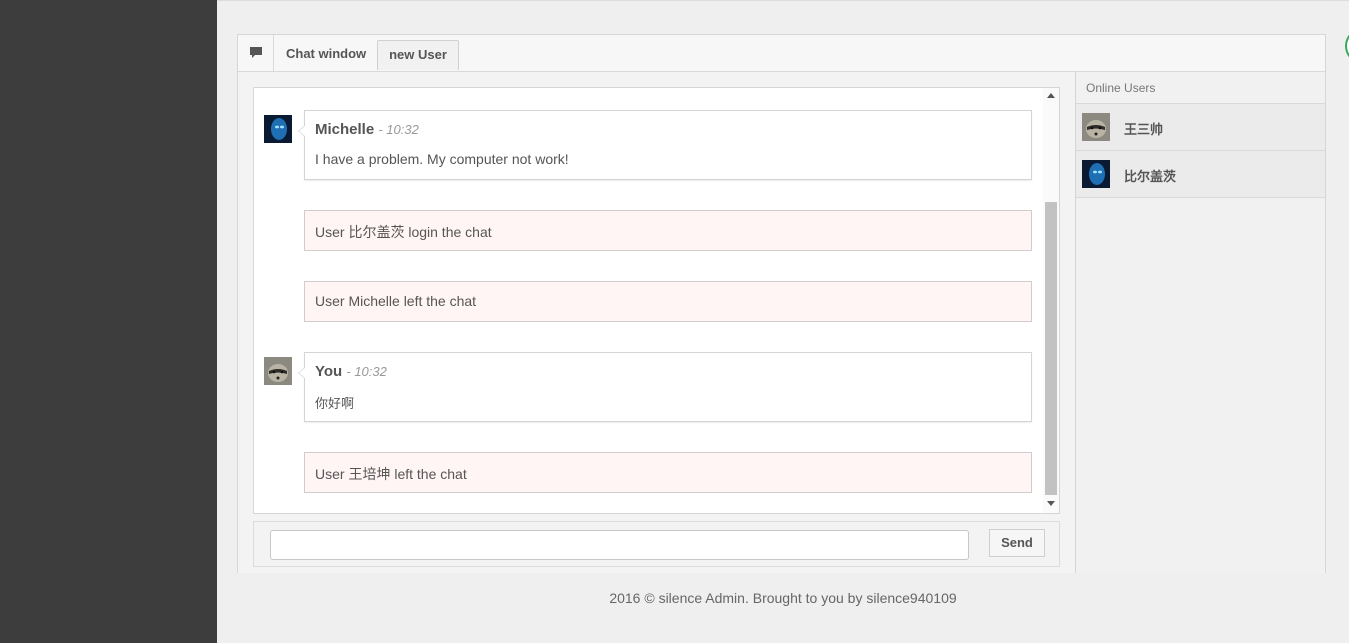 This screenshot has width=1349, height=643. Describe the element at coordinates (1051, 348) in the screenshot. I see `scroll-thumb` at that location.